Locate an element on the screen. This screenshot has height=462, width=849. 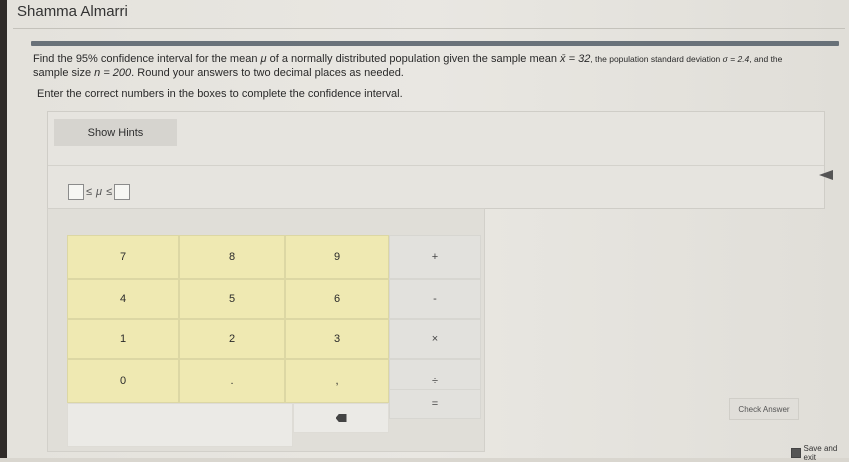
population-sd: σ = 2.4 is located at coordinates (736, 59).